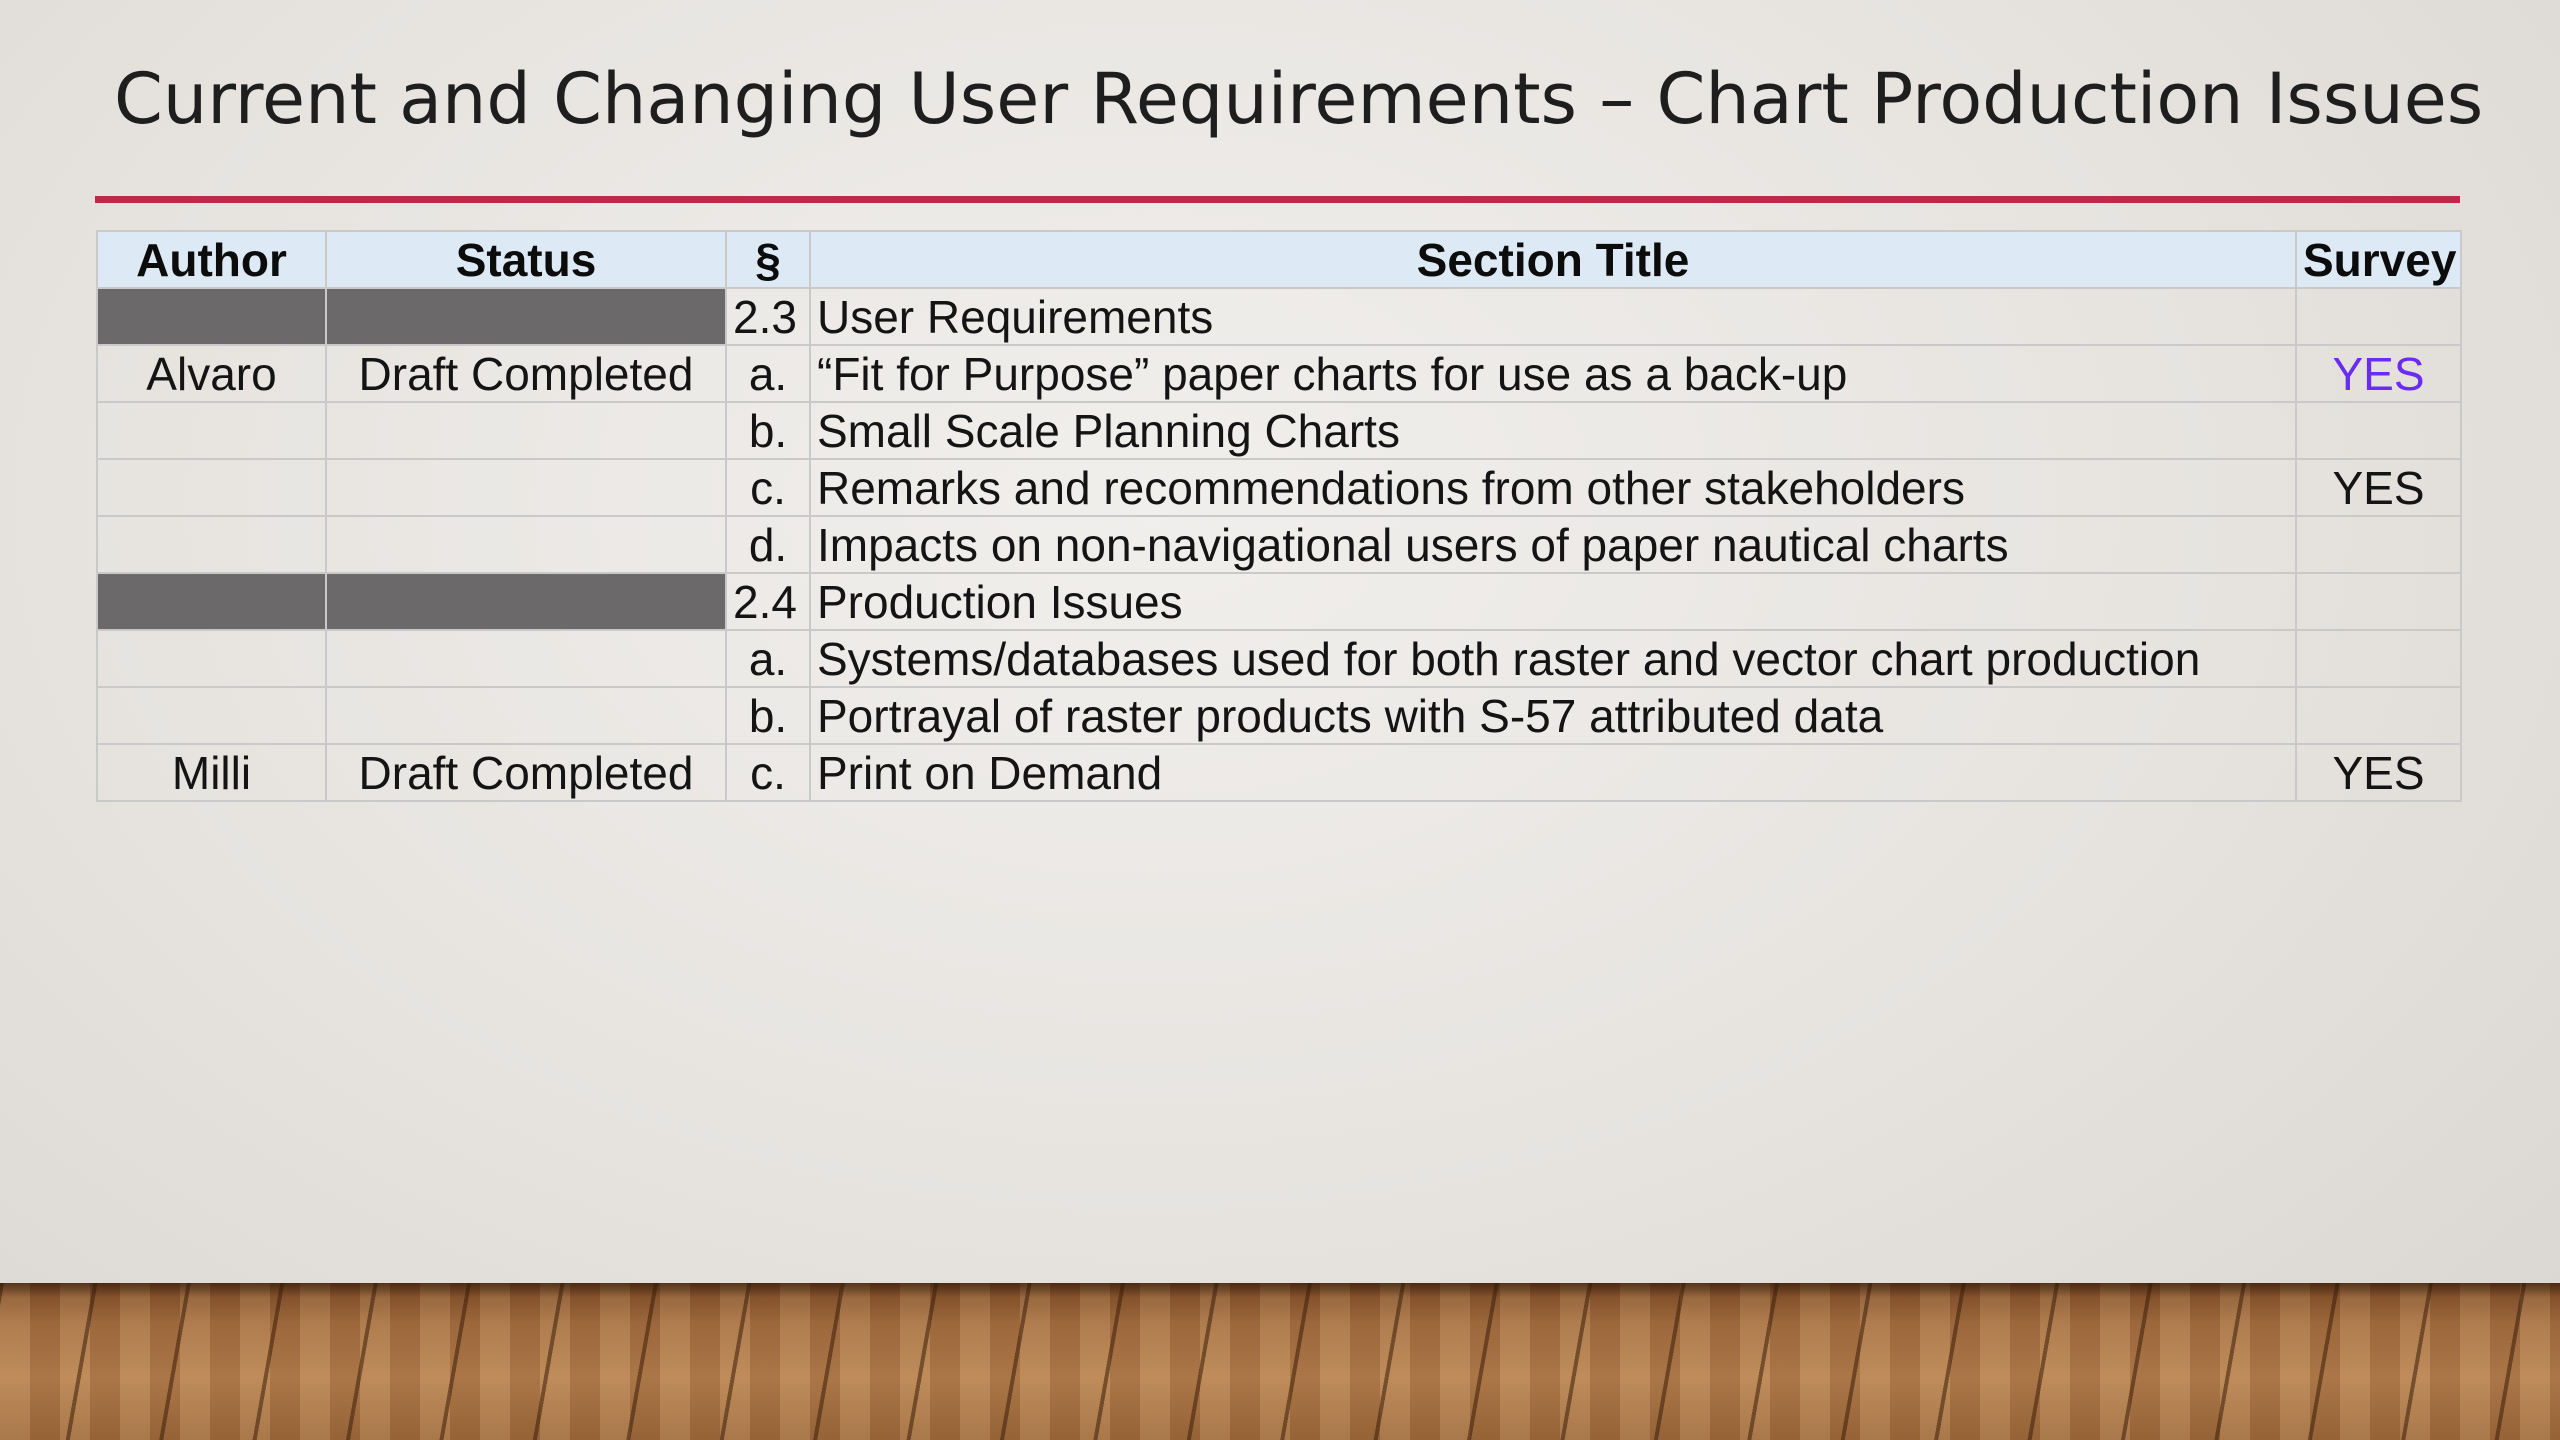 Image resolution: width=2560 pixels, height=1440 pixels. I want to click on author-cell: Milli, so click(211, 772).